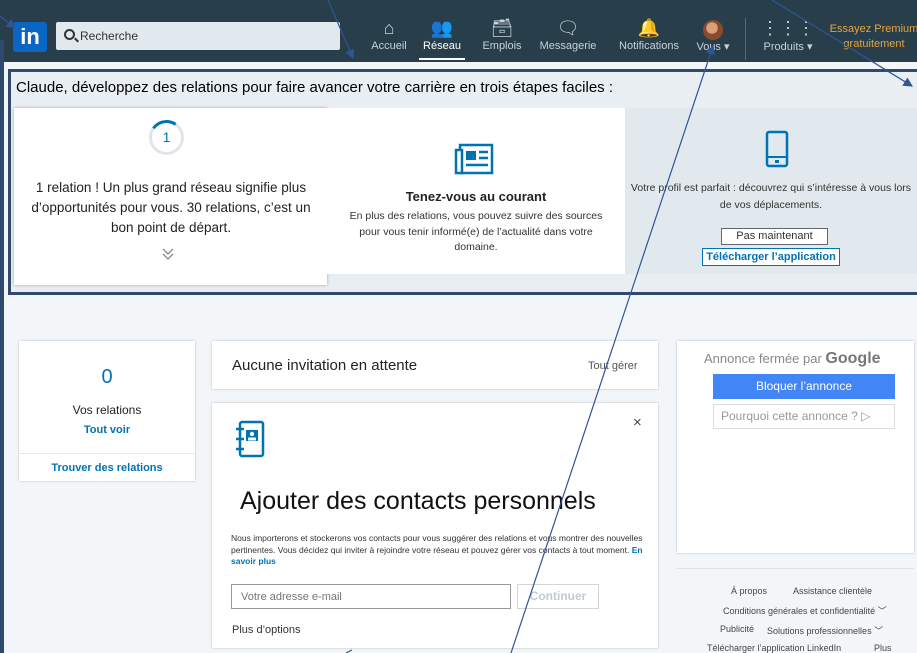 This screenshot has height=653, width=917. What do you see at coordinates (2, 346) in the screenshot?
I see `left-edge-bar` at bounding box center [2, 346].